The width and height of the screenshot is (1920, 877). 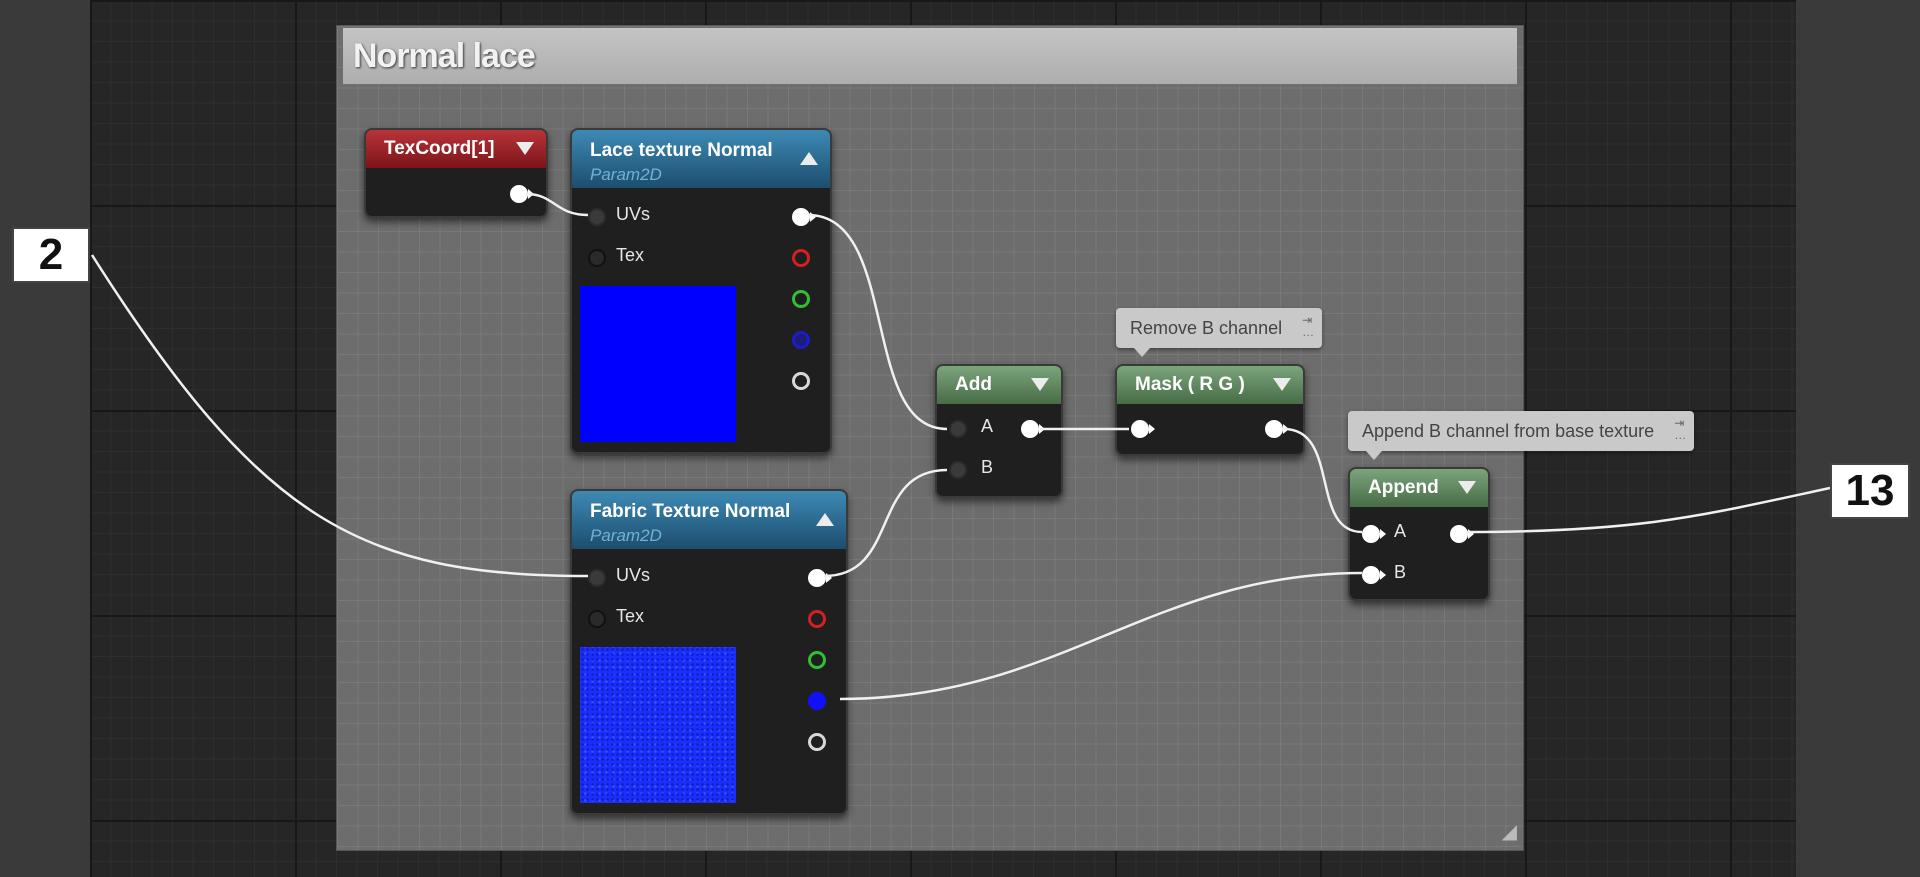 I want to click on mask-rg-node: Mask ( R G ), so click(x=1210, y=410).